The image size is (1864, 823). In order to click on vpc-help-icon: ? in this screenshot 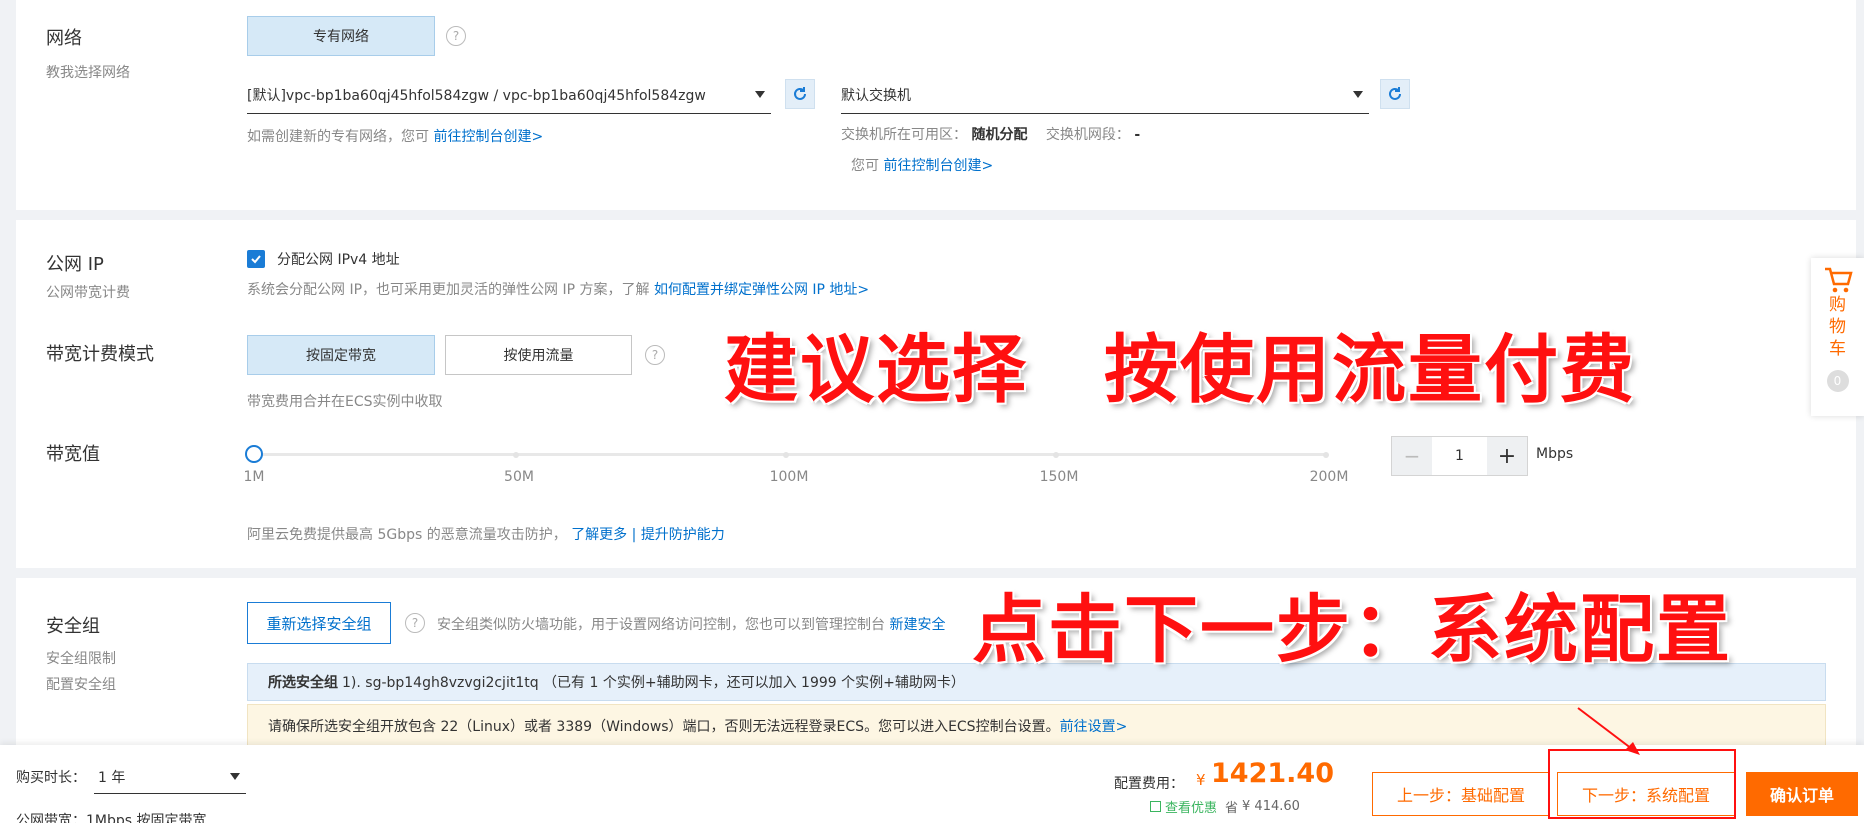, I will do `click(456, 36)`.